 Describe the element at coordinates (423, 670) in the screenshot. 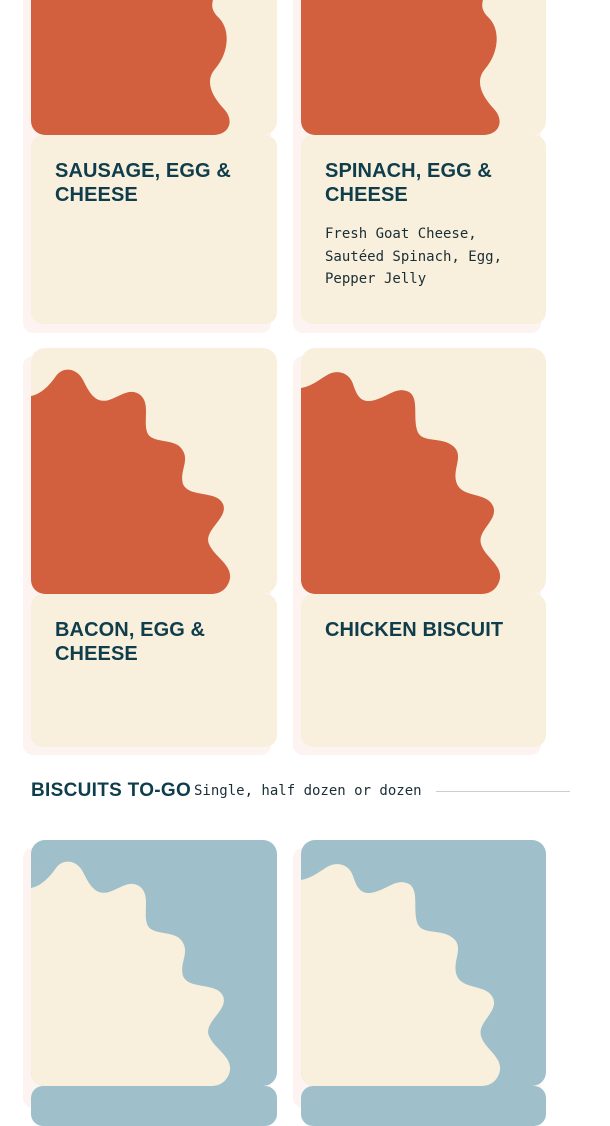

I see `menu-item-card: CHICKEN BISCUIT` at that location.